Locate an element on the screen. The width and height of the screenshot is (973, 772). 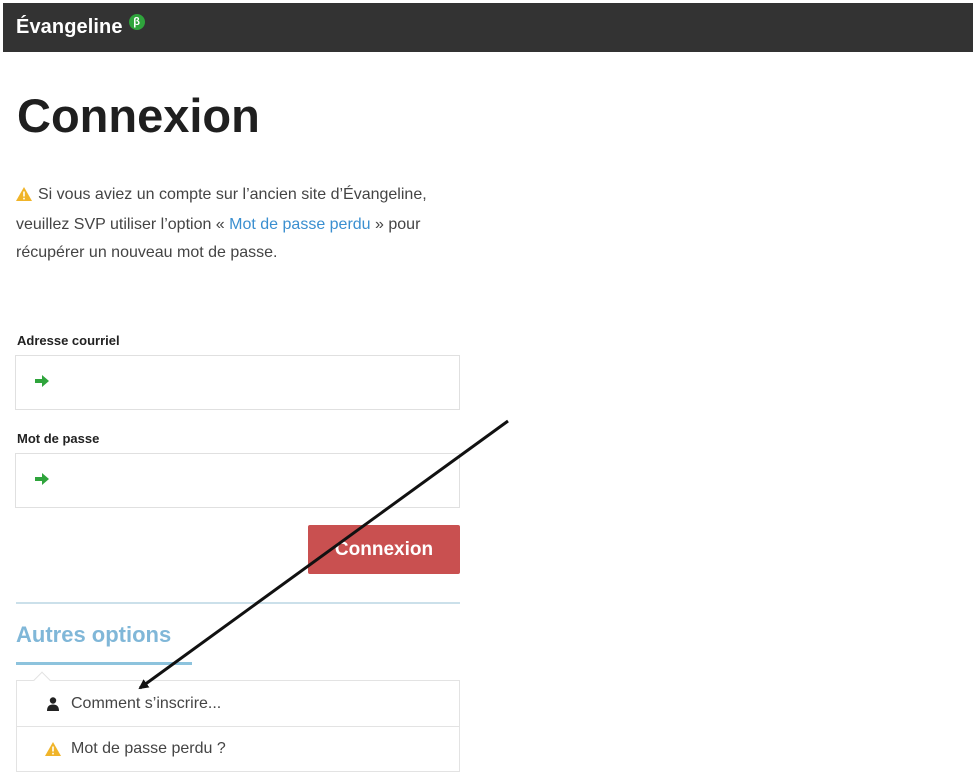
email-label: Adresse courriel is located at coordinates (68, 340).